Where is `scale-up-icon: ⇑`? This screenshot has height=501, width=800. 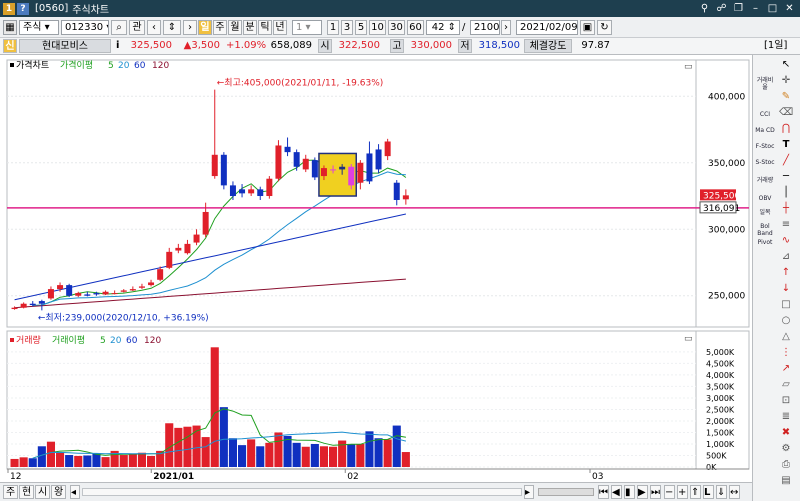 scale-up-icon: ⇑ is located at coordinates (695, 492).